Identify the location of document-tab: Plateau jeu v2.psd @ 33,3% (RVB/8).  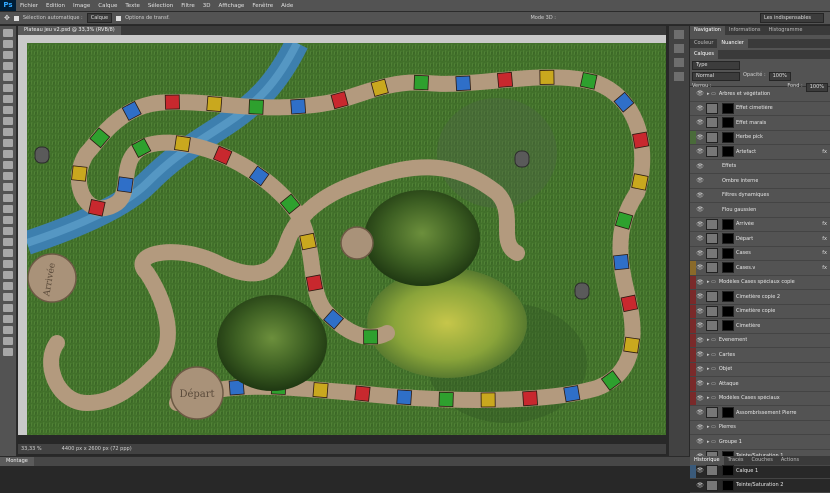
(69, 30).